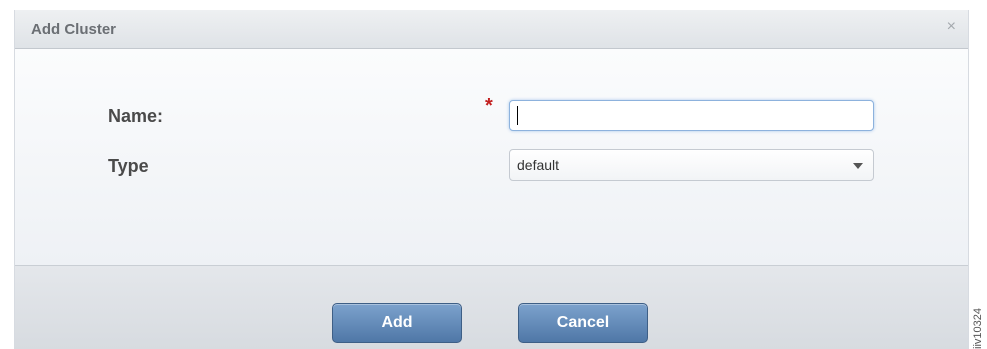 Image resolution: width=987 pixels, height=349 pixels. Describe the element at coordinates (517, 115) in the screenshot. I see `text-caret` at that location.